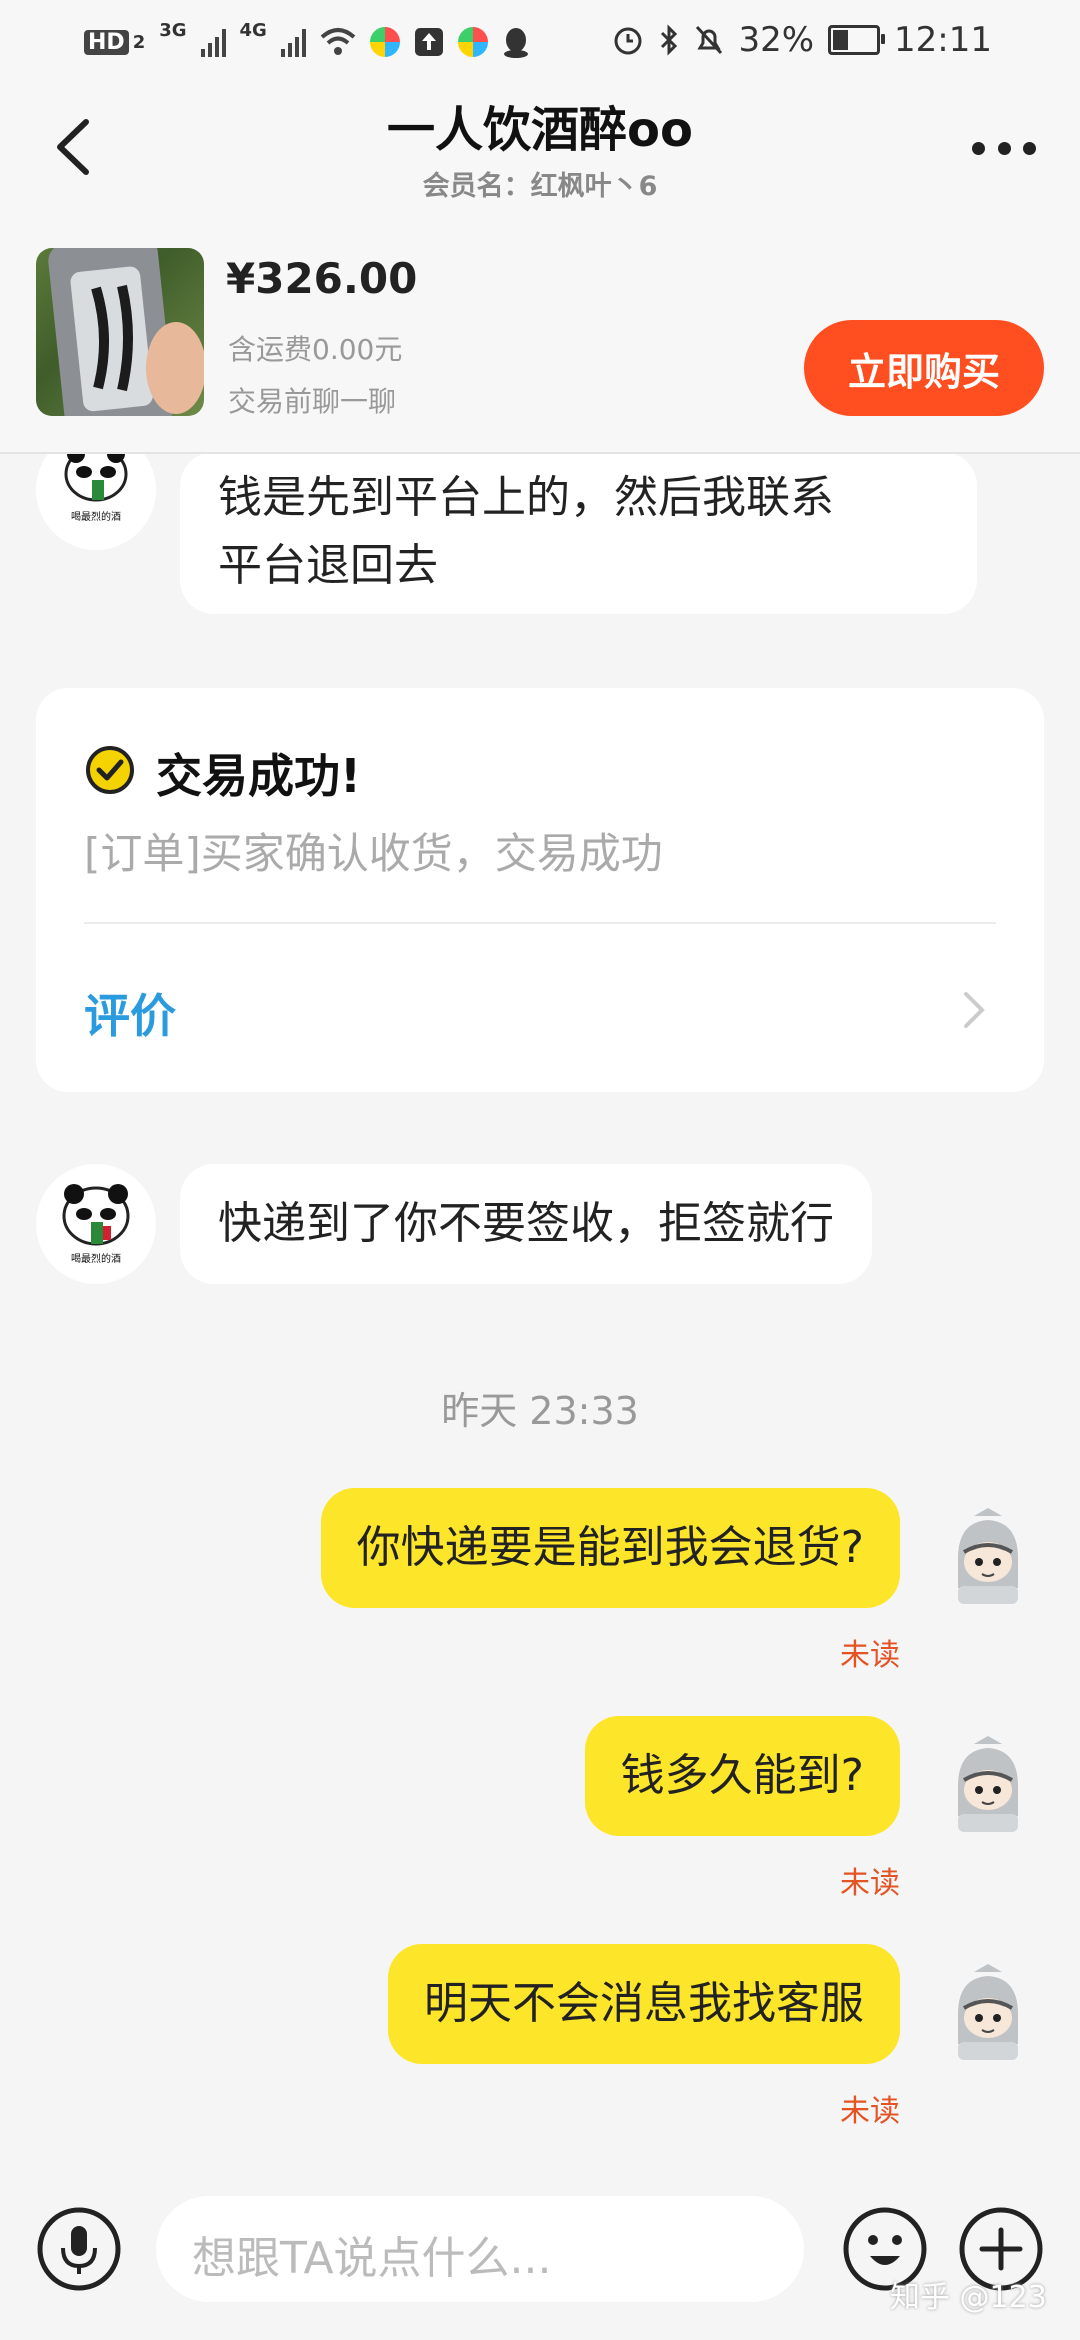 The width and height of the screenshot is (1080, 2340). I want to click on message-text: 钱多久能到?, so click(742, 1775).